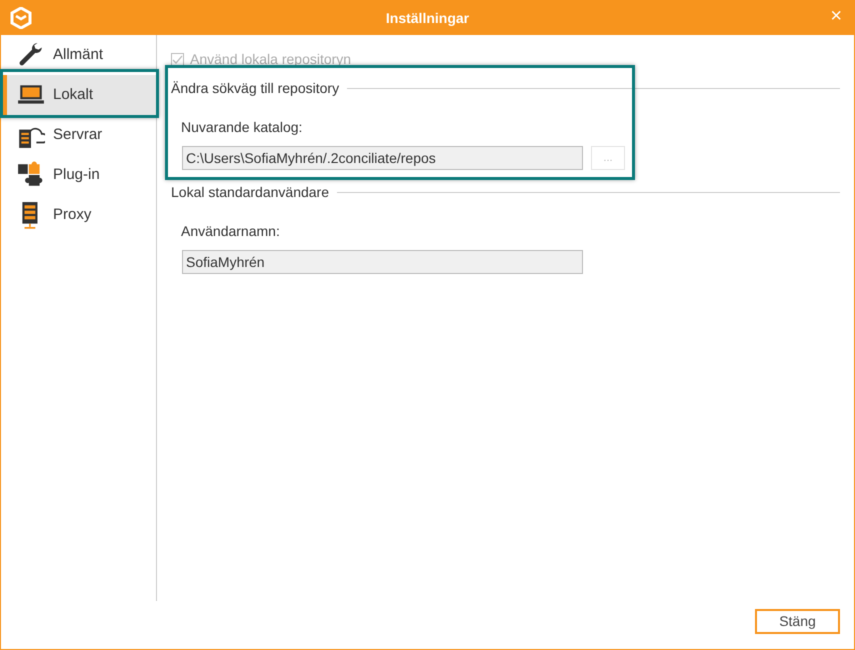 This screenshot has width=855, height=650. Describe the element at coordinates (255, 88) in the screenshot. I see `section-title: Ändra sökväg till repository` at that location.